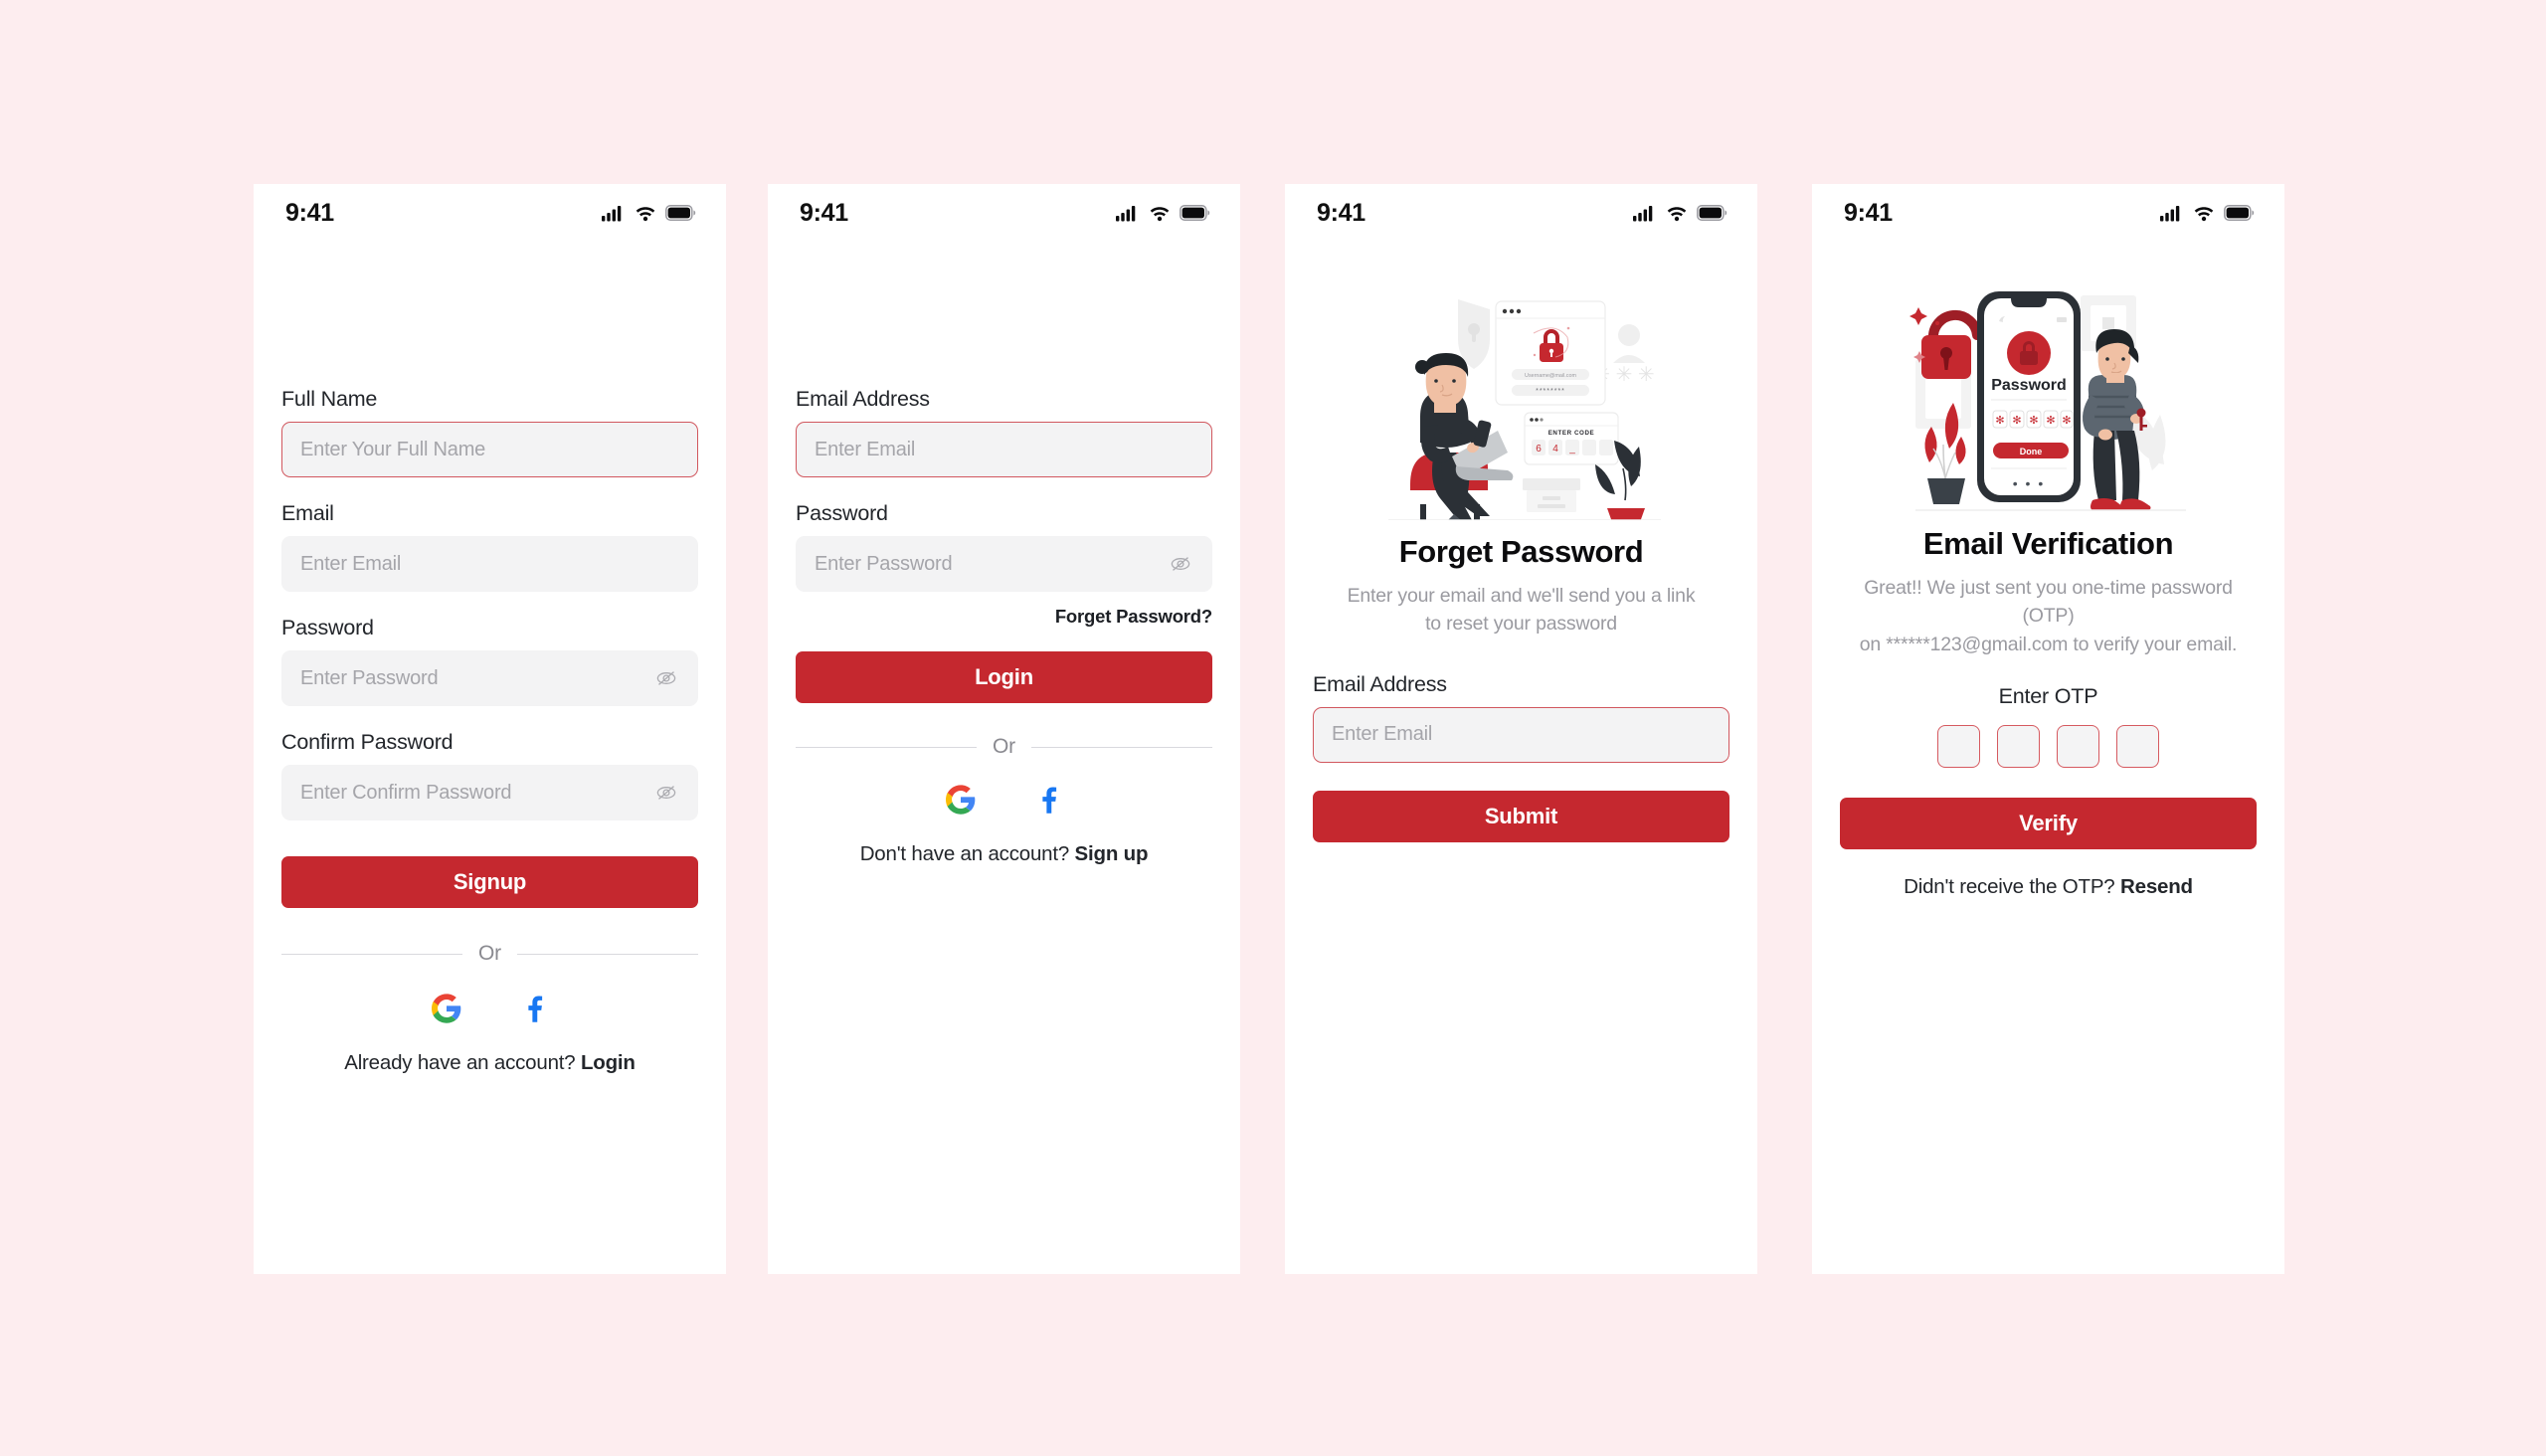  I want to click on confirm-password-placeholder: Enter Confirm Password, so click(406, 792).